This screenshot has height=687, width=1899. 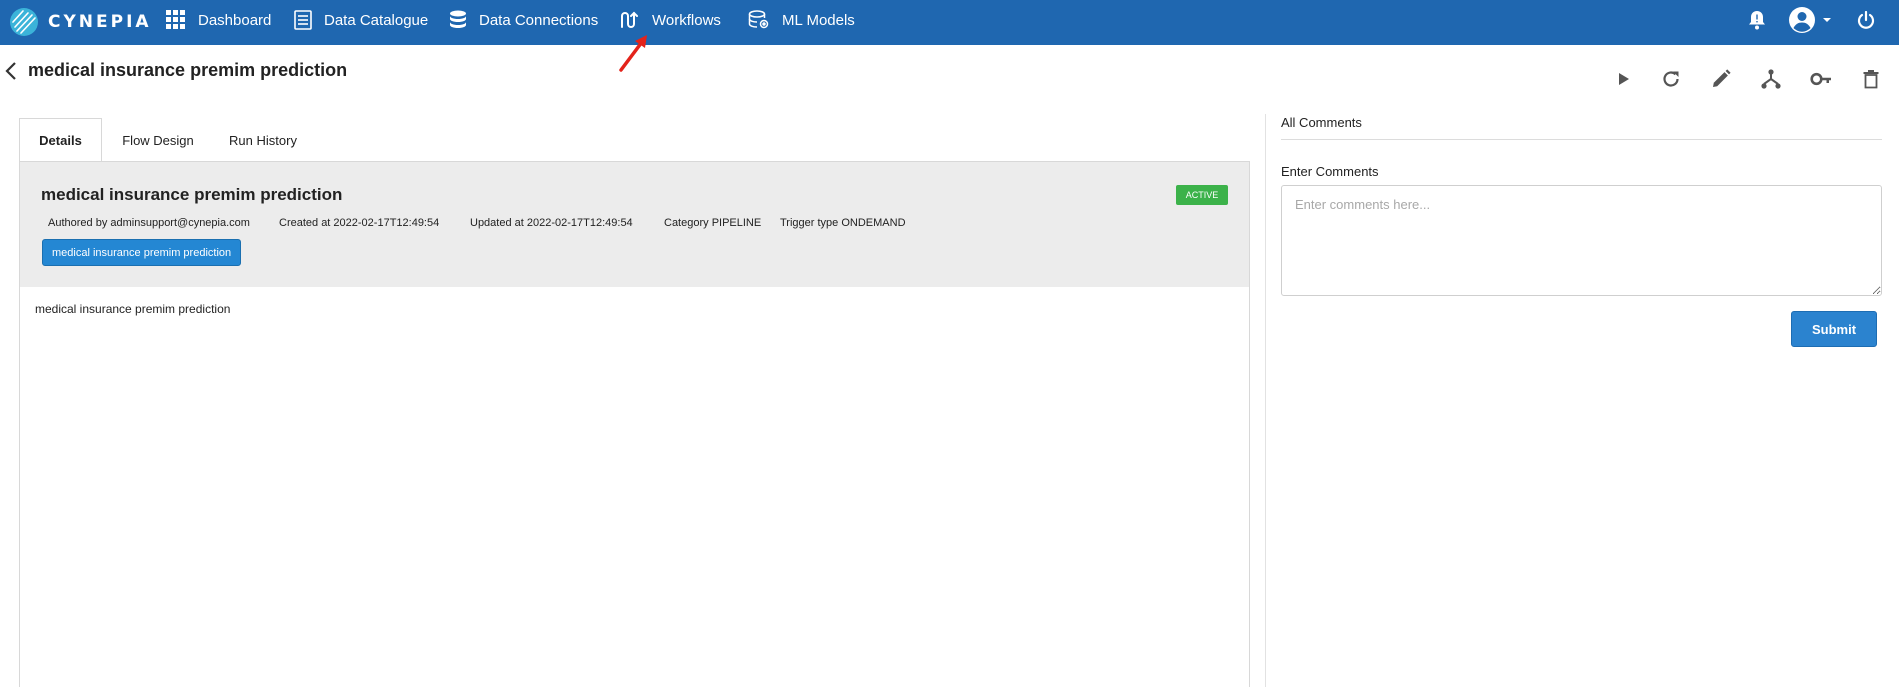 What do you see at coordinates (235, 20) in the screenshot?
I see `nav-dashboard-label: Dashboard` at bounding box center [235, 20].